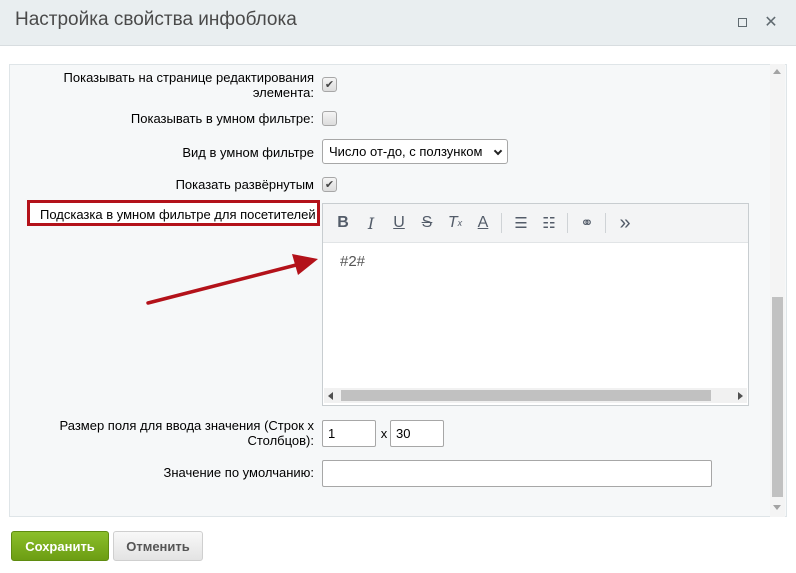  Describe the element at coordinates (222, 118) in the screenshot. I see `show-in-smart-filter-label: Показывать в умном фильтре:` at that location.